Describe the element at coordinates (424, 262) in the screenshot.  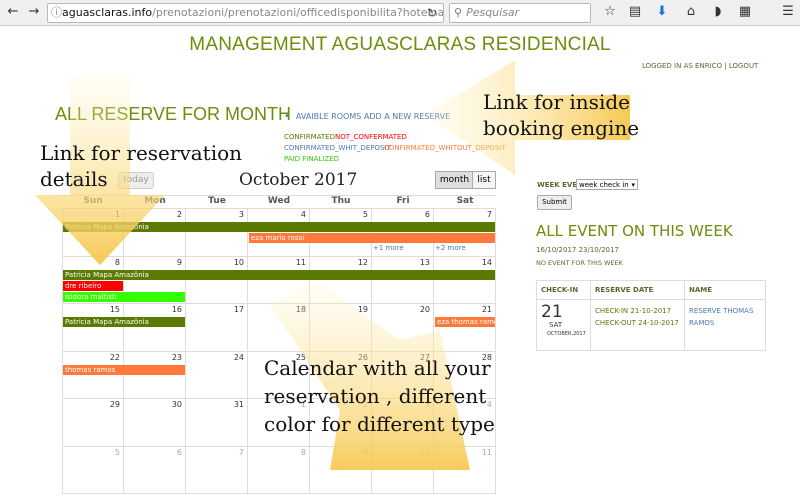
I see `day-number: 13` at that location.